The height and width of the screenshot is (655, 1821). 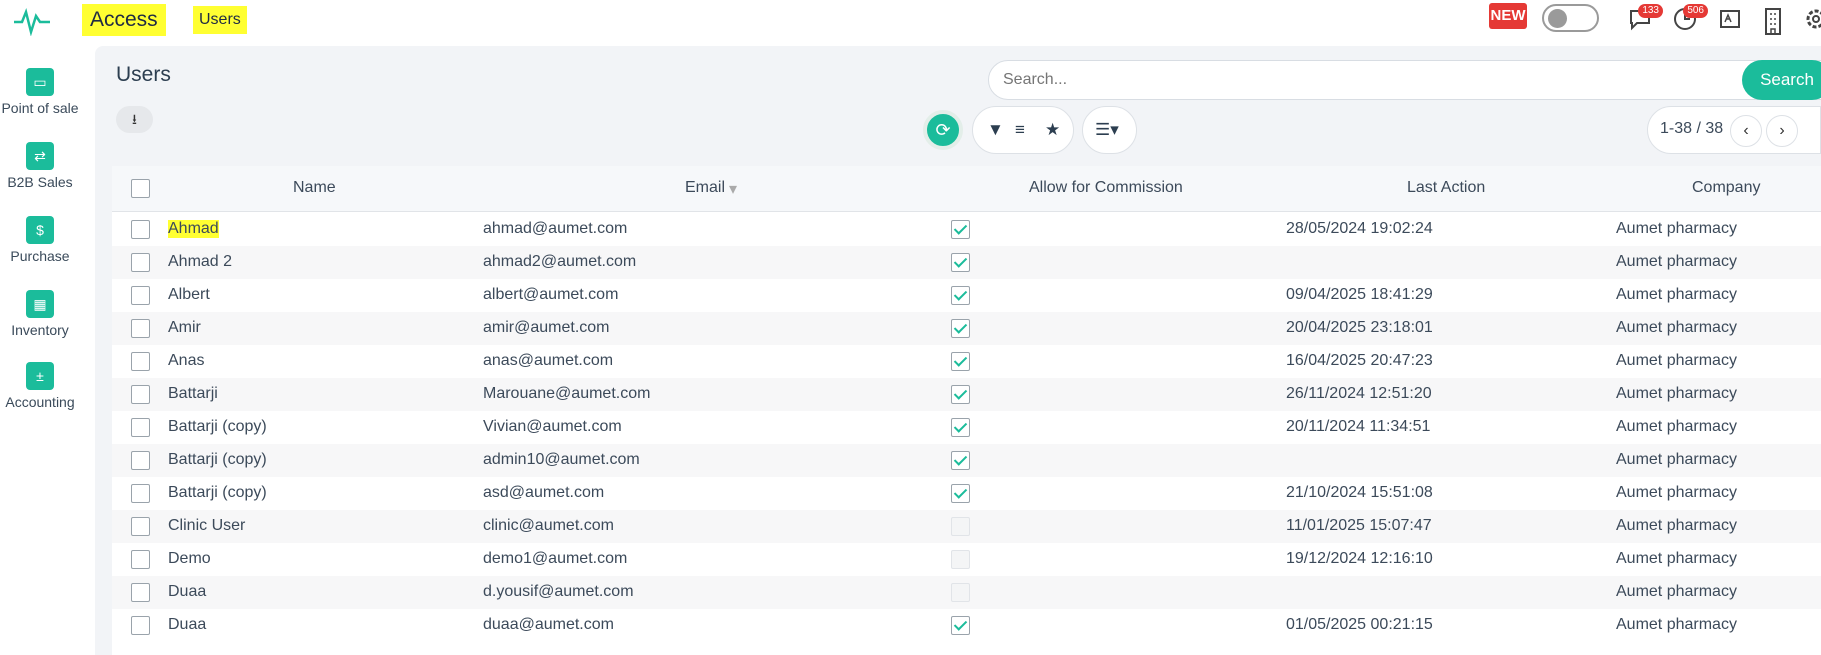 What do you see at coordinates (548, 525) in the screenshot?
I see `cell-email: clinic@aumet.com` at bounding box center [548, 525].